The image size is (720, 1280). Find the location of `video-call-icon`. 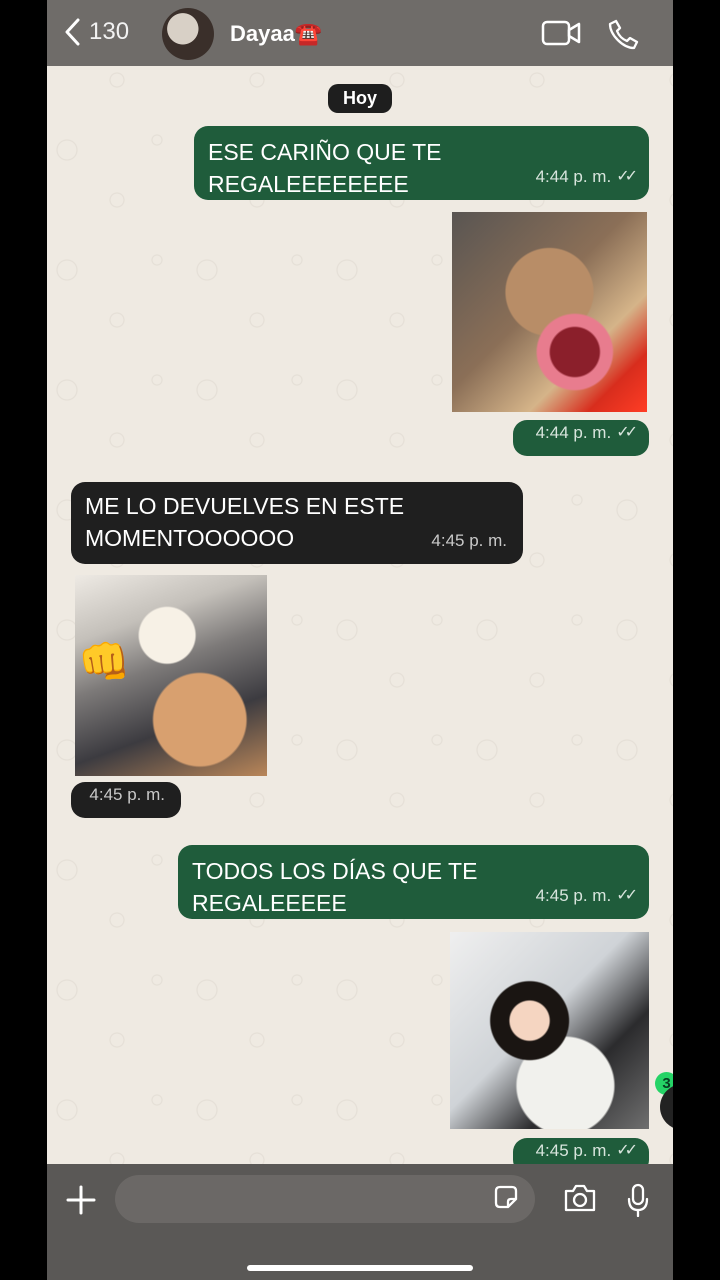

video-call-icon is located at coordinates (561, 33).